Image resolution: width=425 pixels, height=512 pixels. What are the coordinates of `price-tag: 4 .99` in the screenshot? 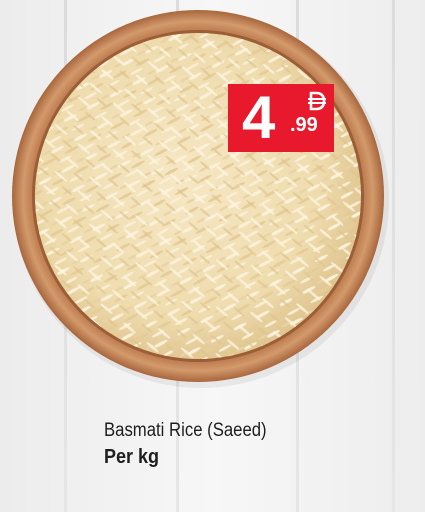 It's located at (281, 118).